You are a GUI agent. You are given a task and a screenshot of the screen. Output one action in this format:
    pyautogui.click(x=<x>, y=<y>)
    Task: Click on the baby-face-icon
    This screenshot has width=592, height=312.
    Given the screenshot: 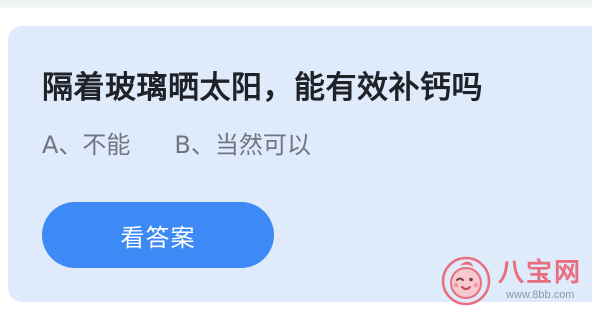 What is the action you would take?
    pyautogui.click(x=466, y=281)
    